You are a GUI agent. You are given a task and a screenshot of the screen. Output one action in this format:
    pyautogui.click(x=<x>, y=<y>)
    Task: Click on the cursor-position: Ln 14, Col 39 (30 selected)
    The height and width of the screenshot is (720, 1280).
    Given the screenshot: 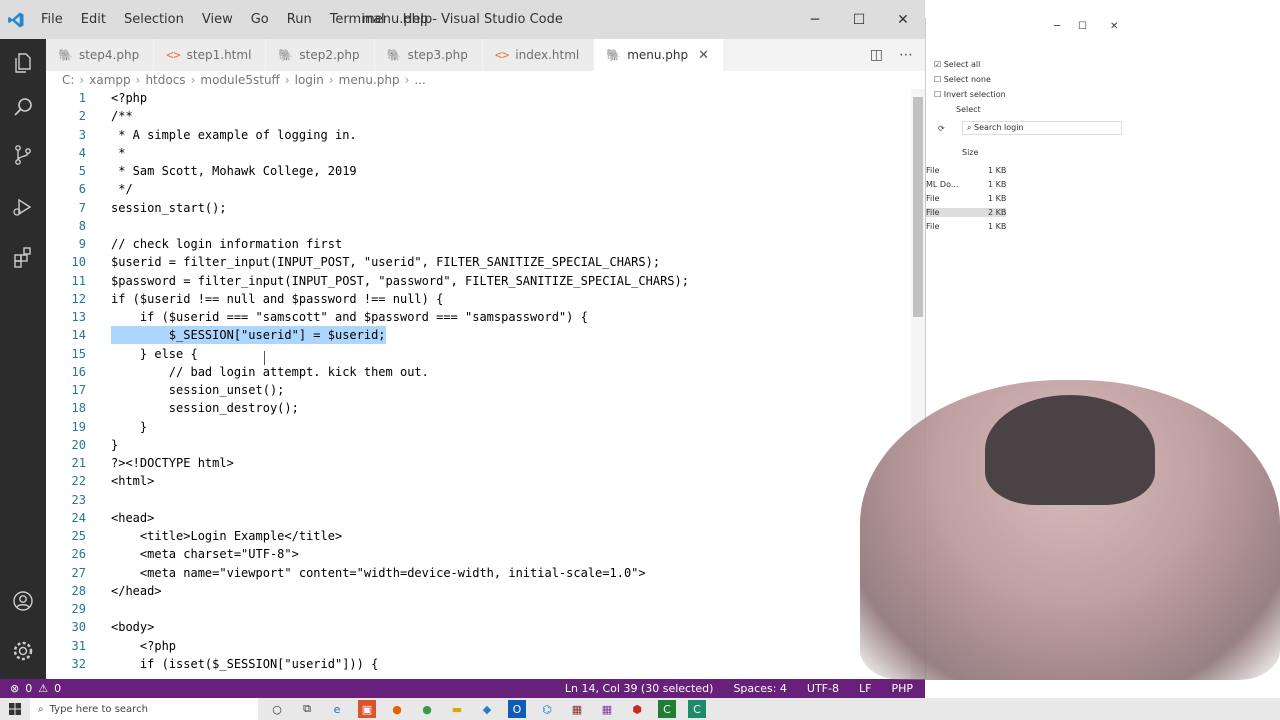 What is the action you would take?
    pyautogui.click(x=639, y=688)
    